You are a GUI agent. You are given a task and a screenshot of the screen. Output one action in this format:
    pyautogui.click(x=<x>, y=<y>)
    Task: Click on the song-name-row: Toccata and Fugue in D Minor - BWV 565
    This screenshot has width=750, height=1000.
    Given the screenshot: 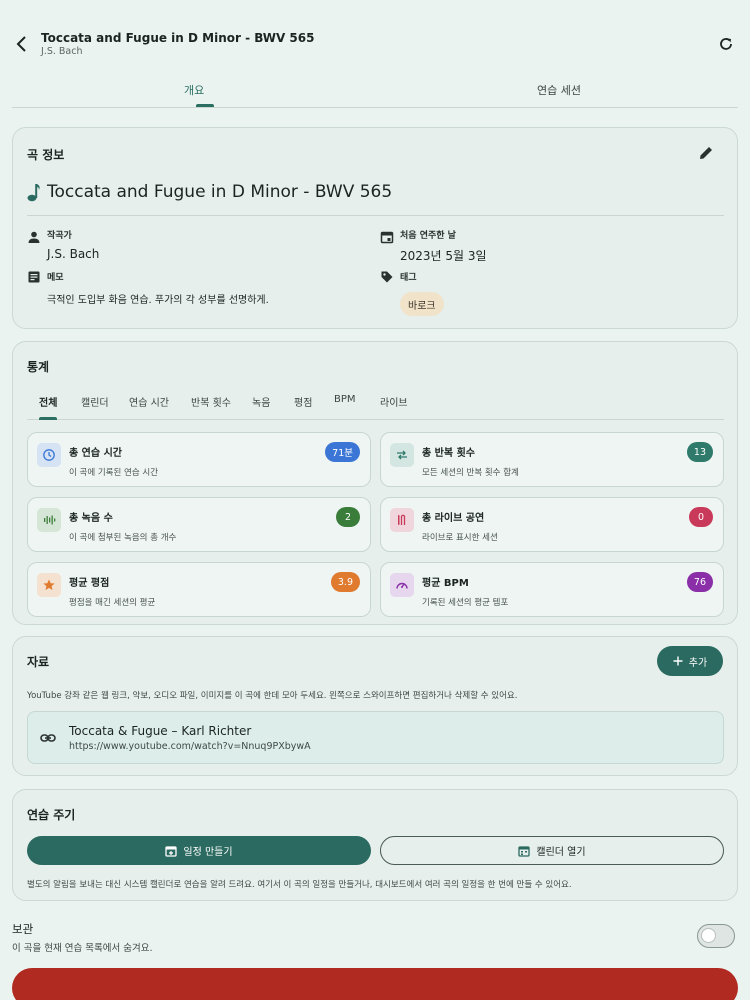 What is the action you would take?
    pyautogui.click(x=209, y=192)
    